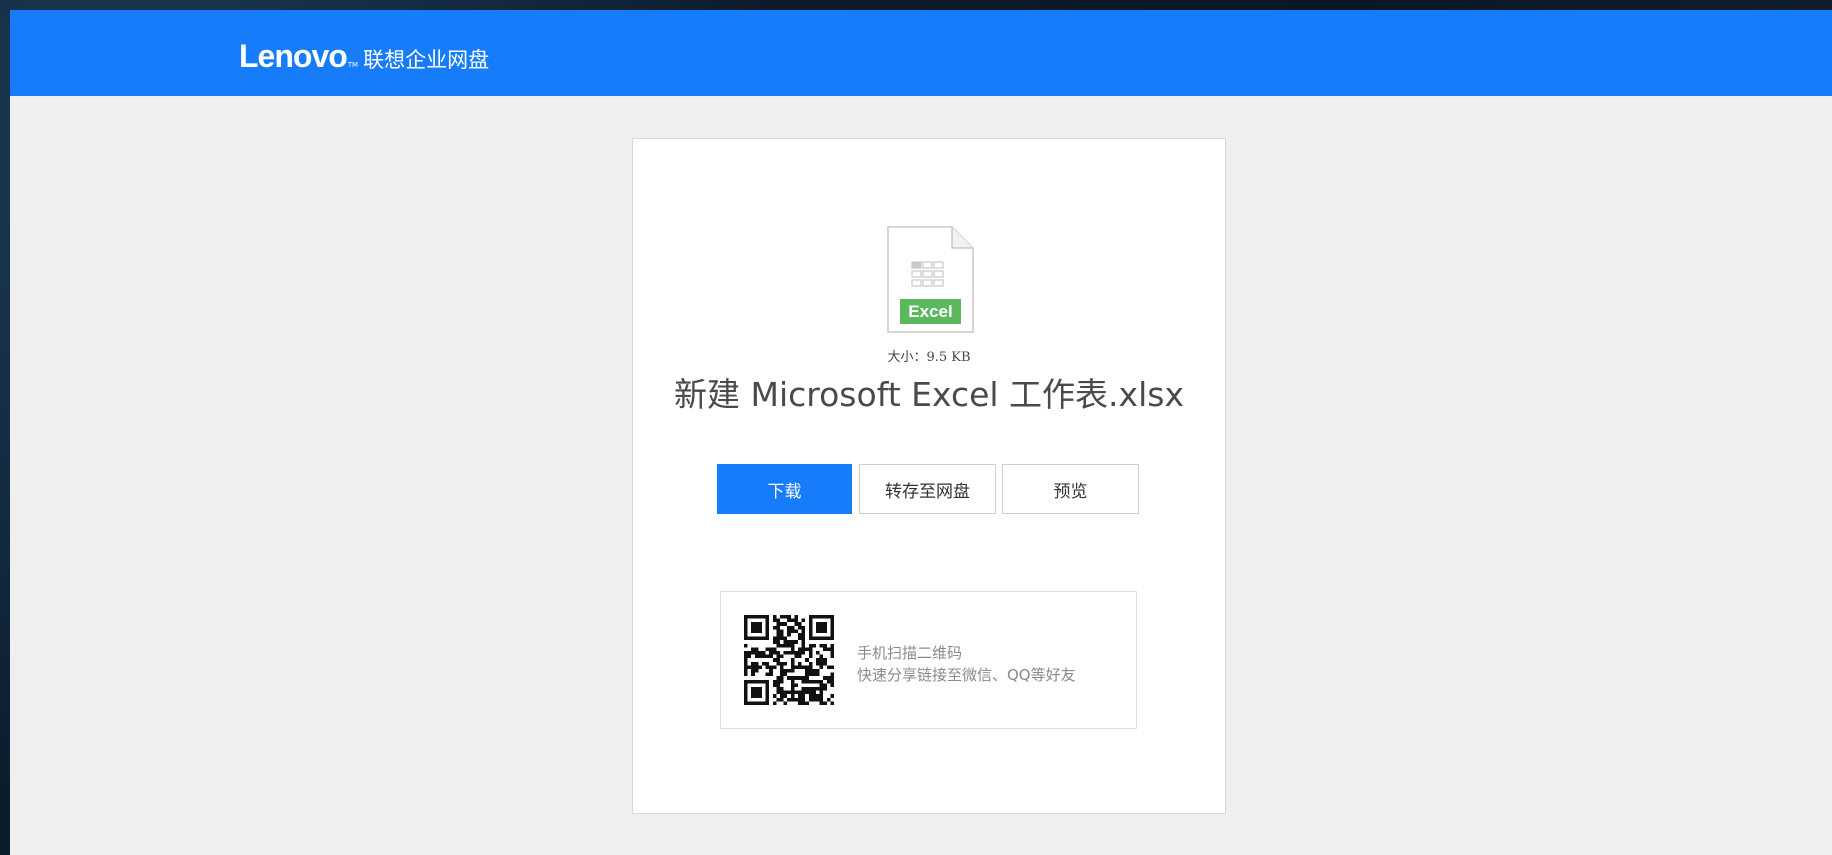 The image size is (1832, 855). Describe the element at coordinates (910, 653) in the screenshot. I see `qr-share-line-1: 手机扫描二维码` at that location.